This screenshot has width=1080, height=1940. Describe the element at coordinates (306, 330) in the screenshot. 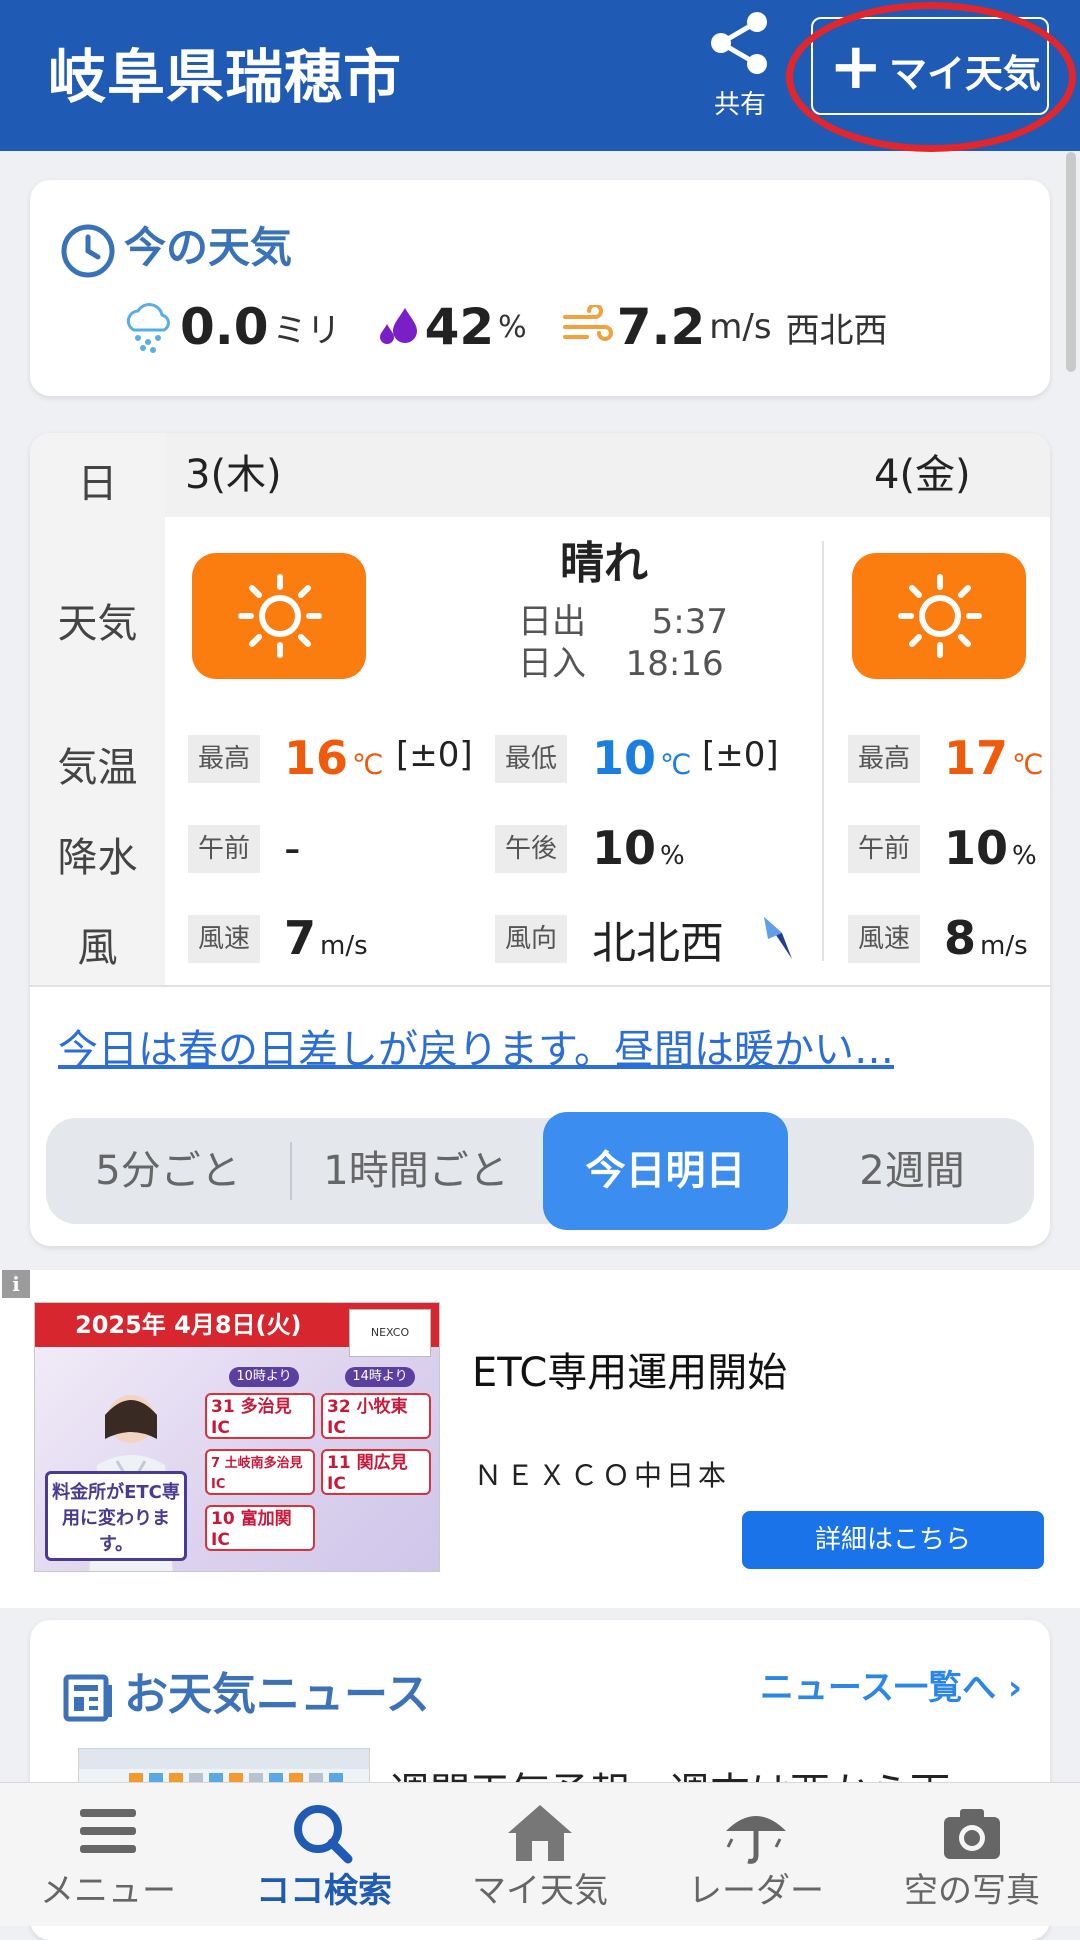

I see `precip-unit: ミリ` at that location.